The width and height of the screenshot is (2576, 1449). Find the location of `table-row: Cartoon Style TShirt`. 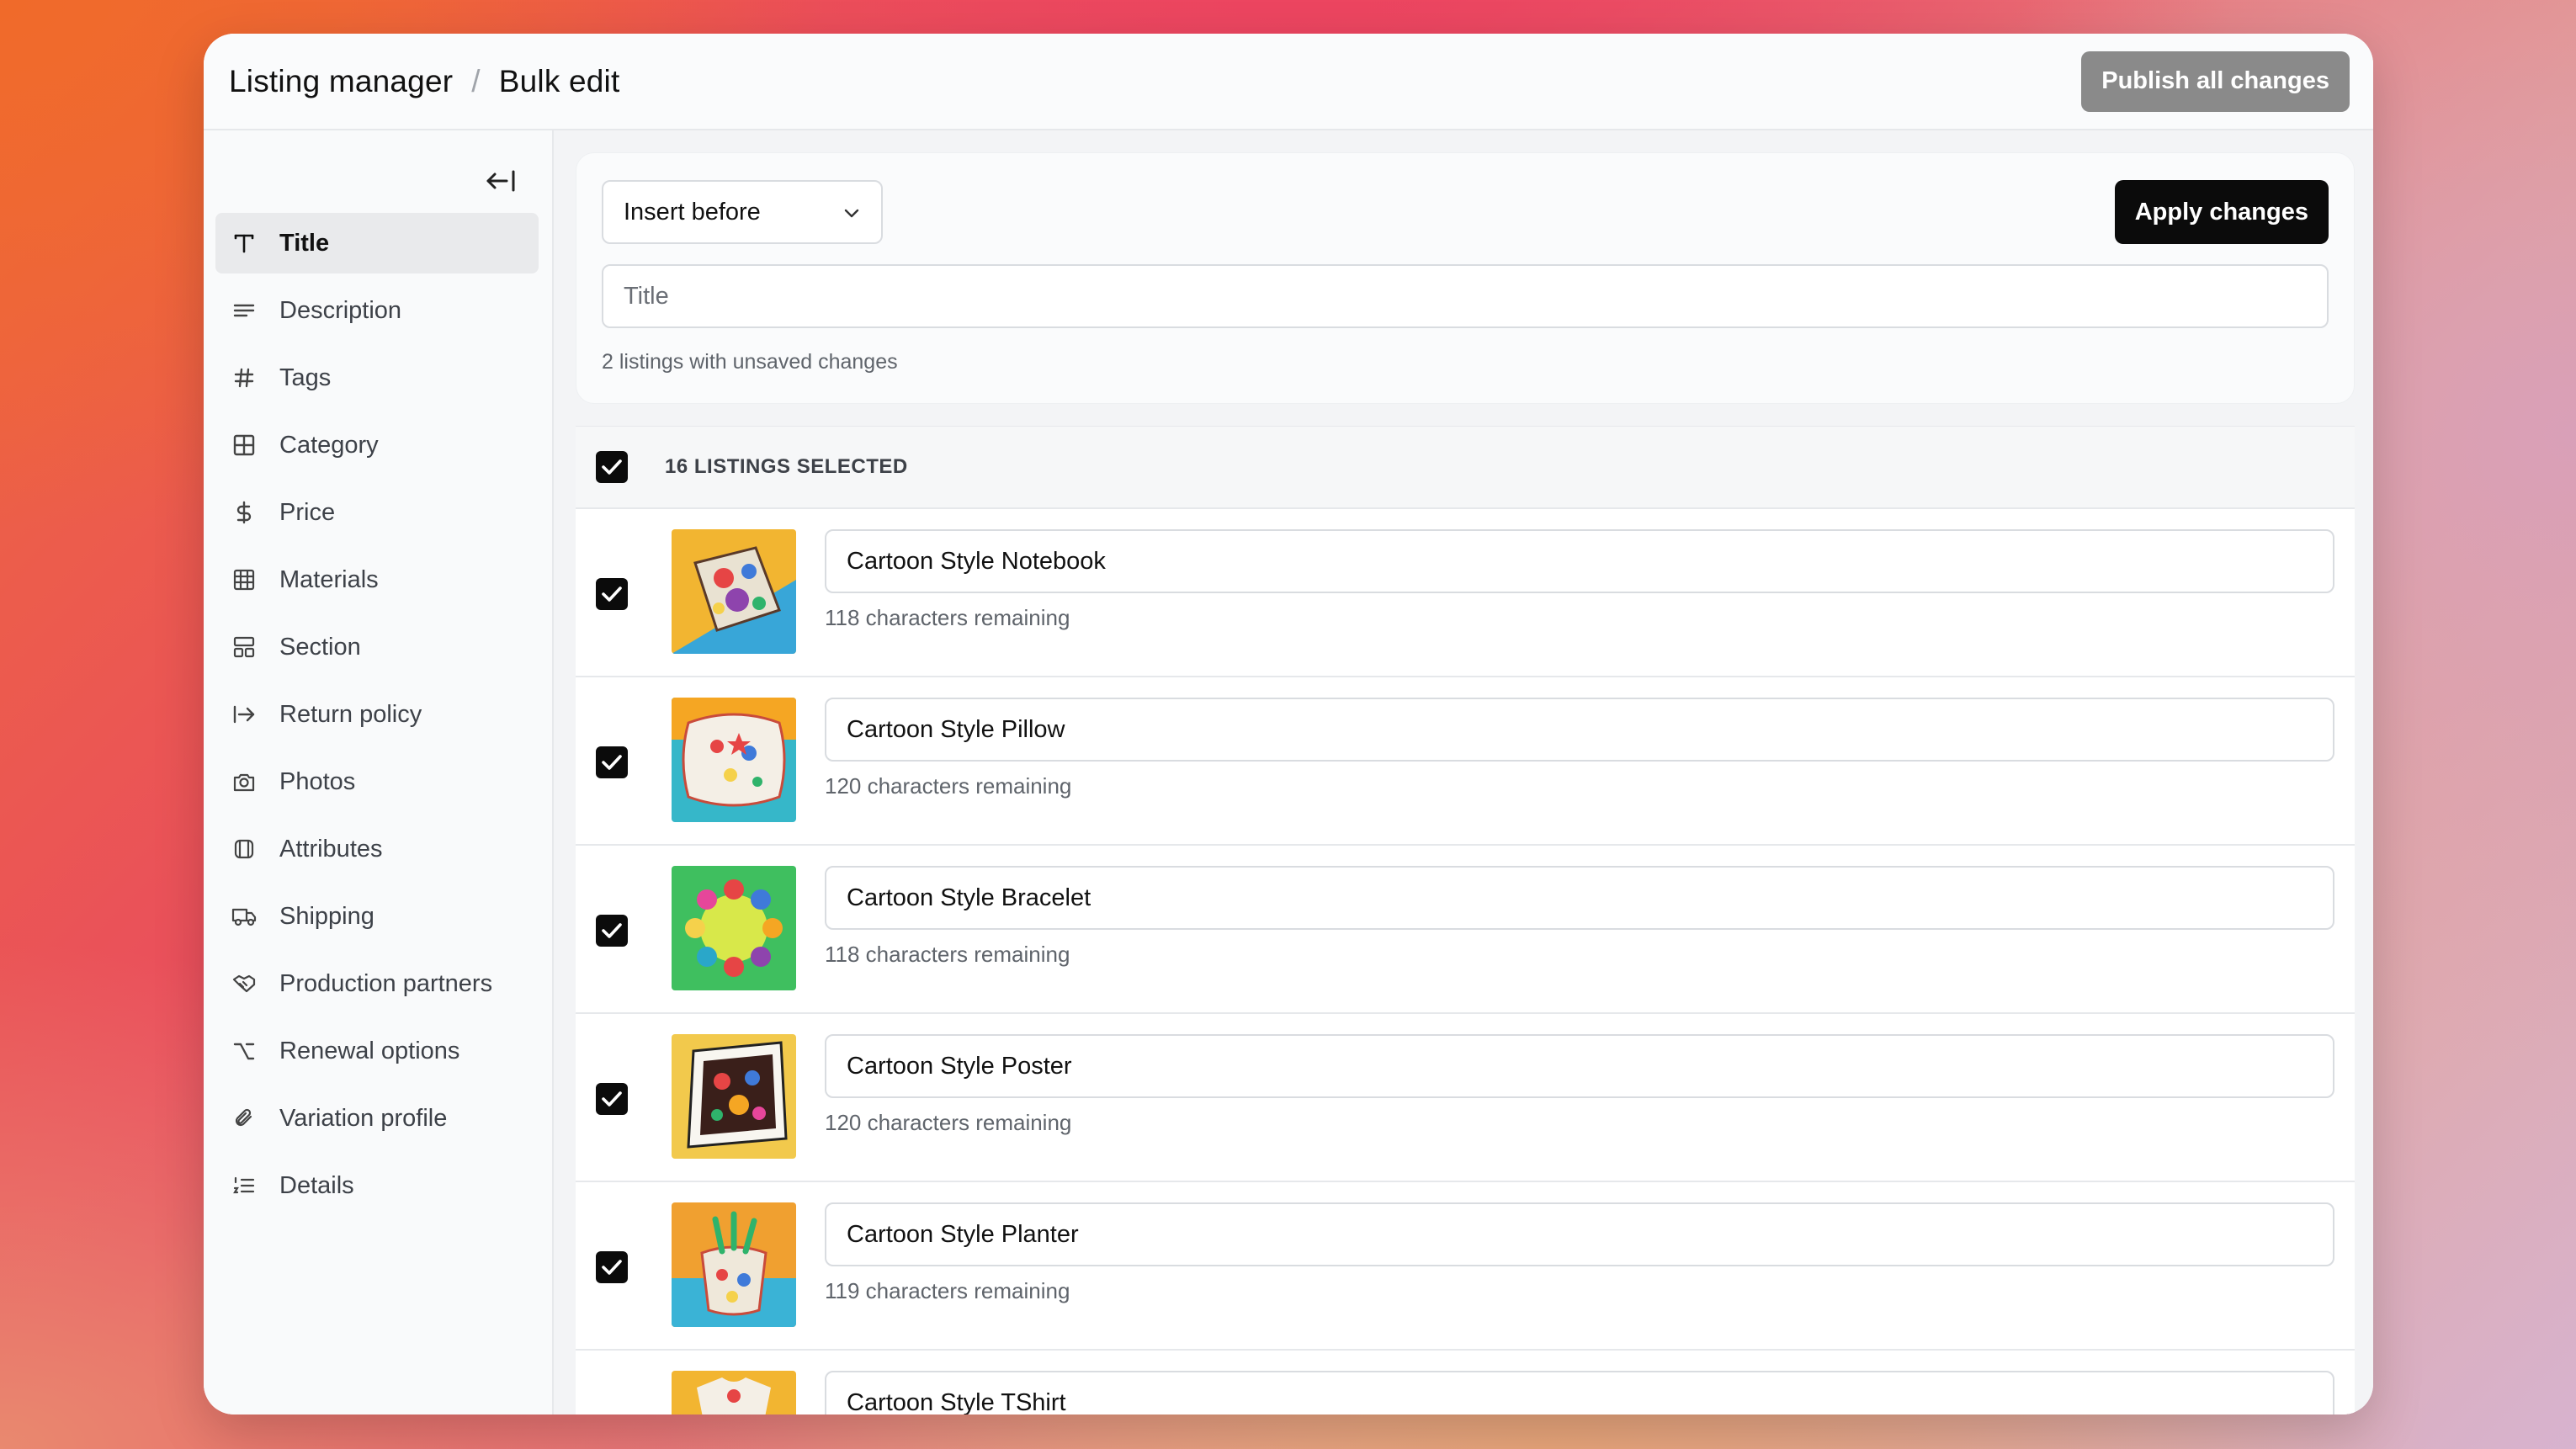

table-row: Cartoon Style TShirt is located at coordinates (1465, 1382).